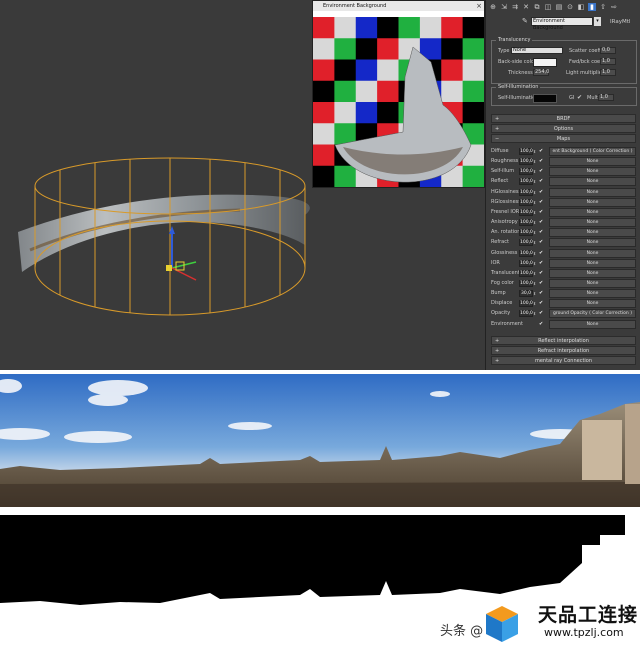 The image size is (640, 655). Describe the element at coordinates (563, 340) in the screenshot. I see `rollout-reflect-interpolation: + Reflect interpolation` at that location.